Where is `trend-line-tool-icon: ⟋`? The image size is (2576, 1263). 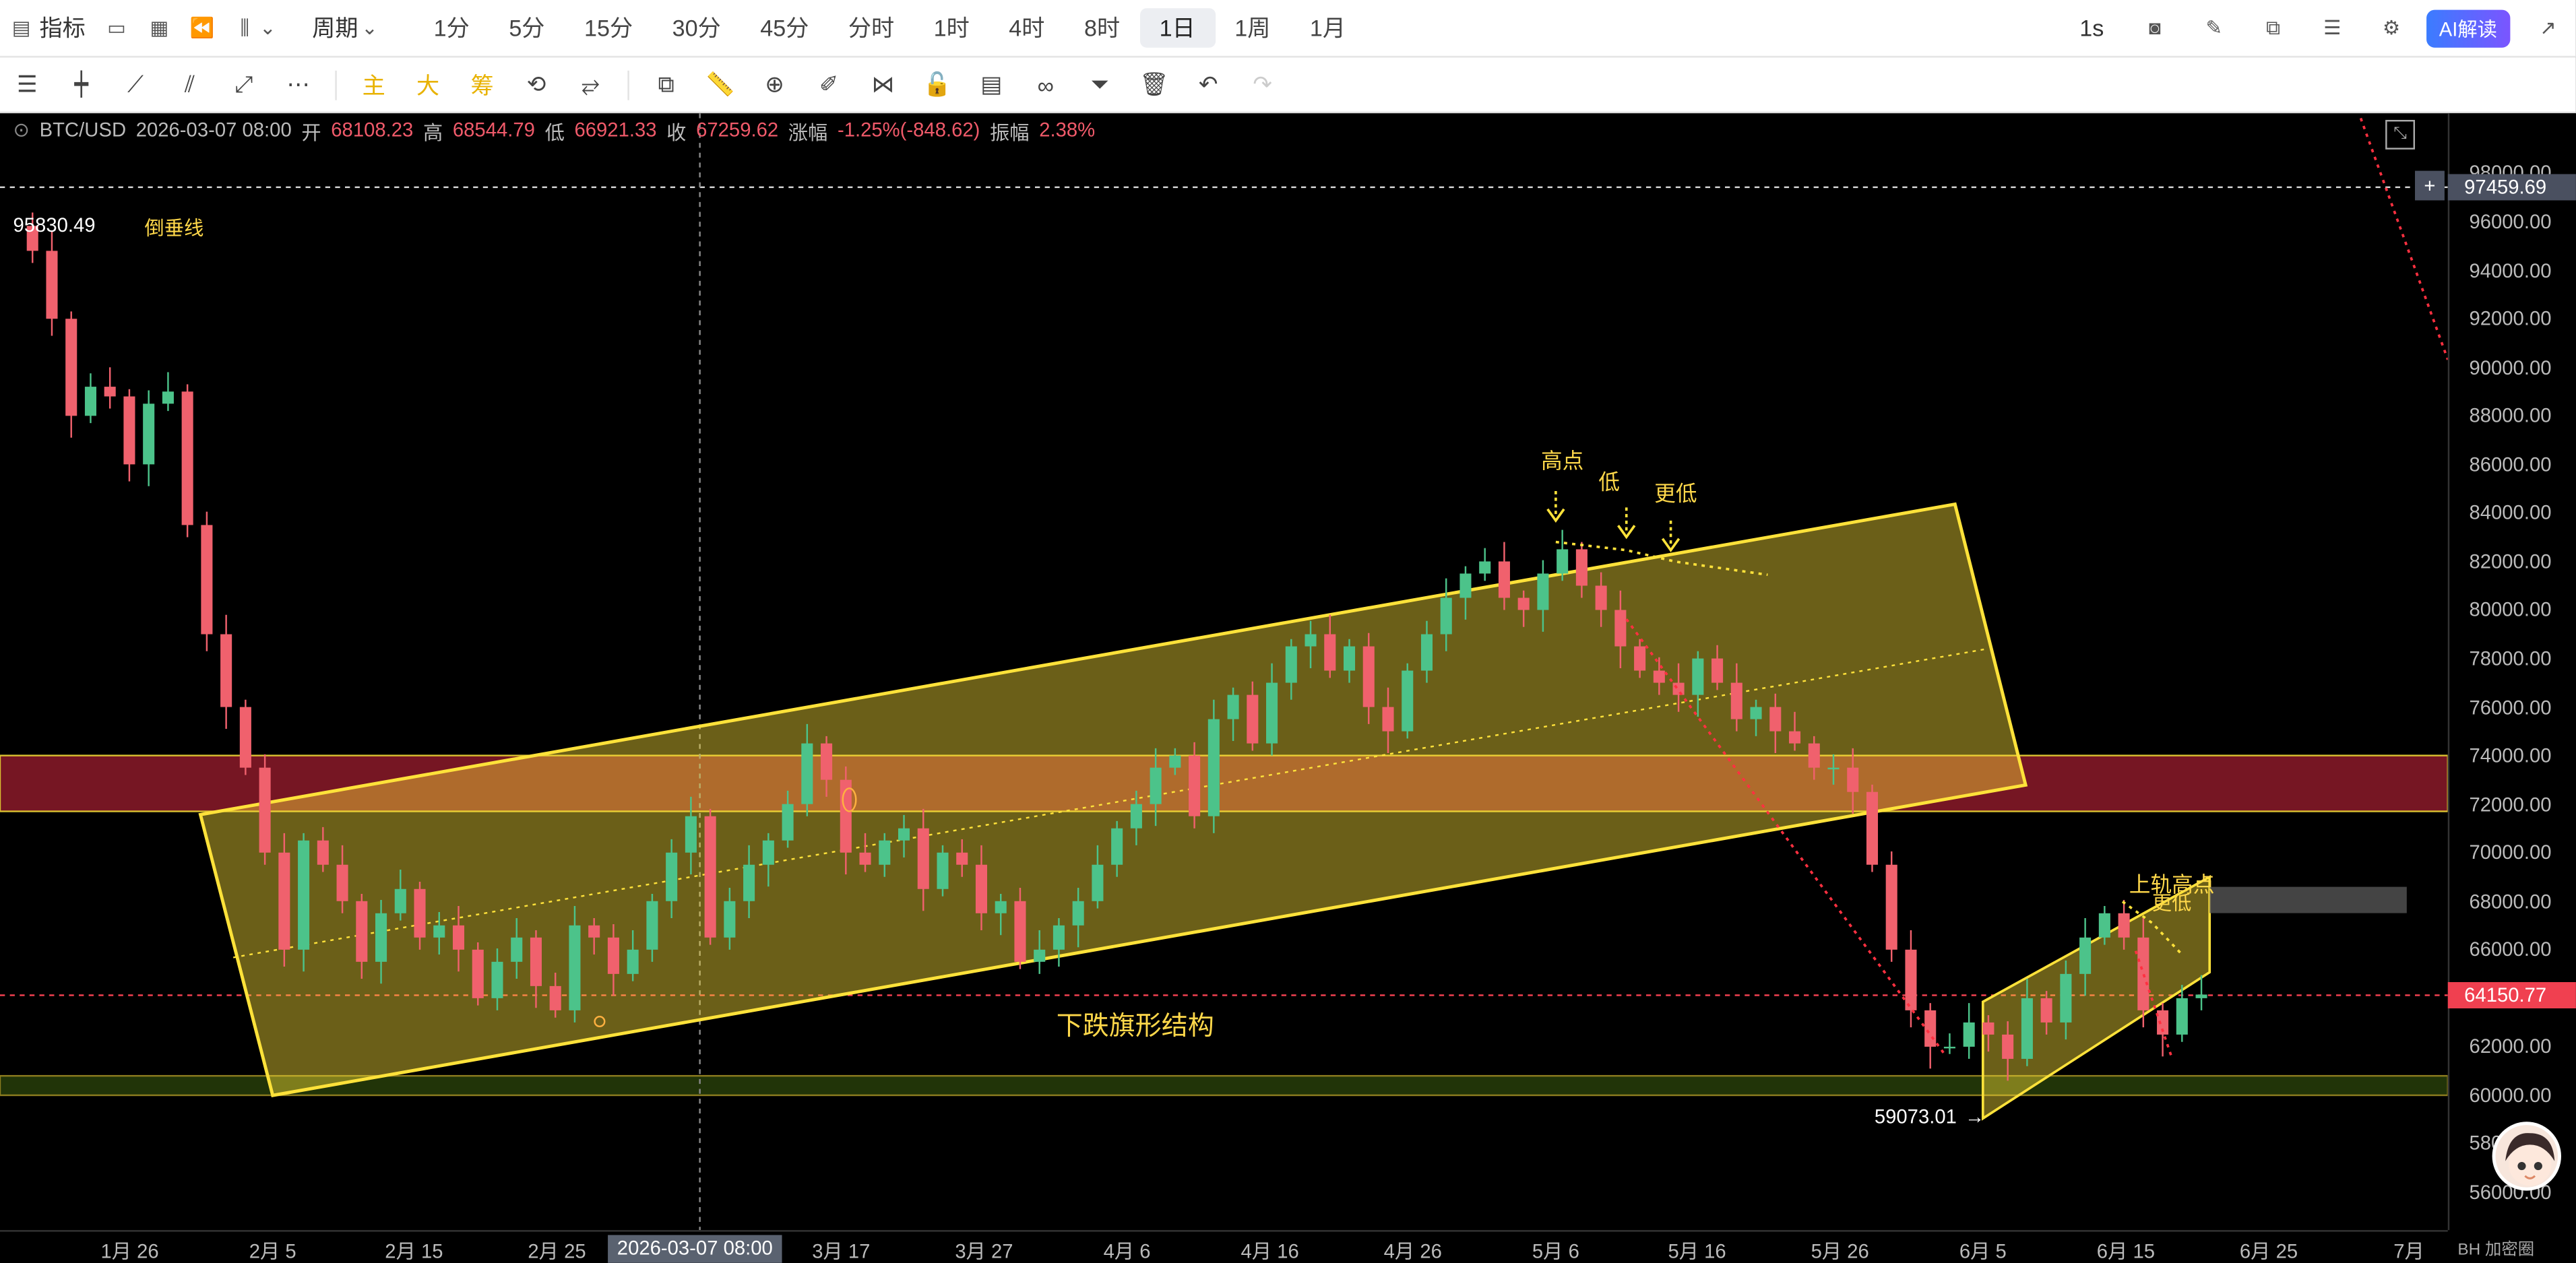
trend-line-tool-icon: ⟋ is located at coordinates (135, 84).